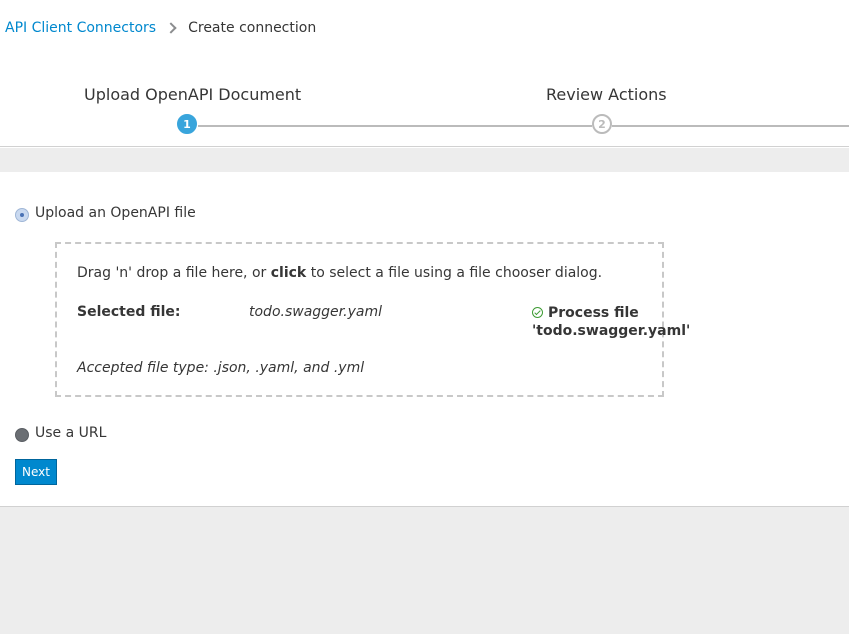  Describe the element at coordinates (606, 94) in the screenshot. I see `step-2-label: Review Actions` at that location.